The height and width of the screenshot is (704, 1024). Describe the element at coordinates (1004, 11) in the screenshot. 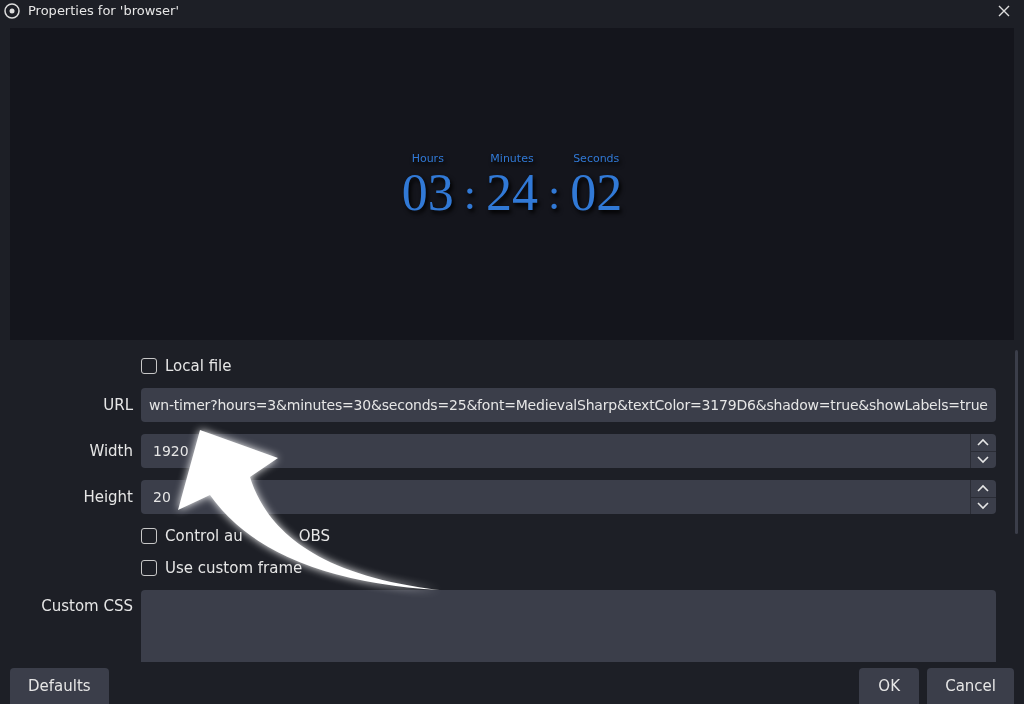

I see `close-icon` at that location.